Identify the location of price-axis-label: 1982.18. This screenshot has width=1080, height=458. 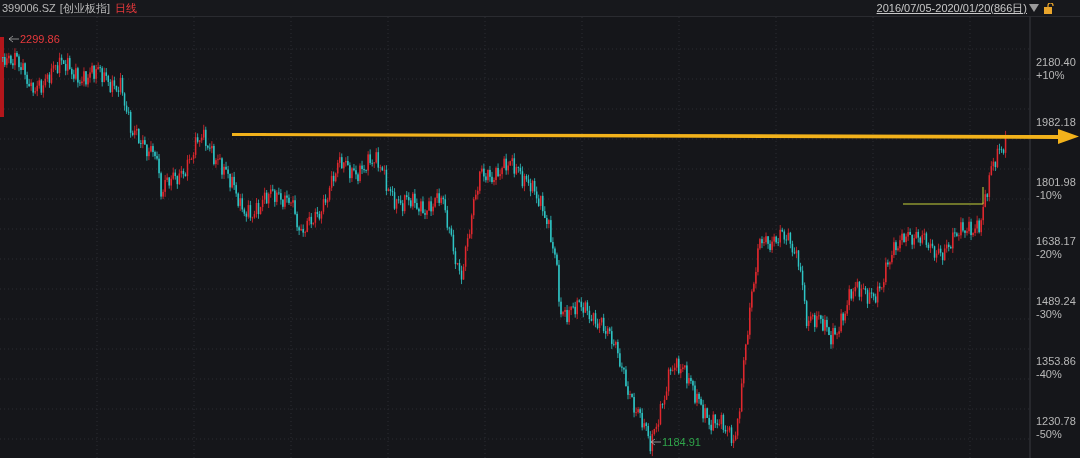
(1056, 121).